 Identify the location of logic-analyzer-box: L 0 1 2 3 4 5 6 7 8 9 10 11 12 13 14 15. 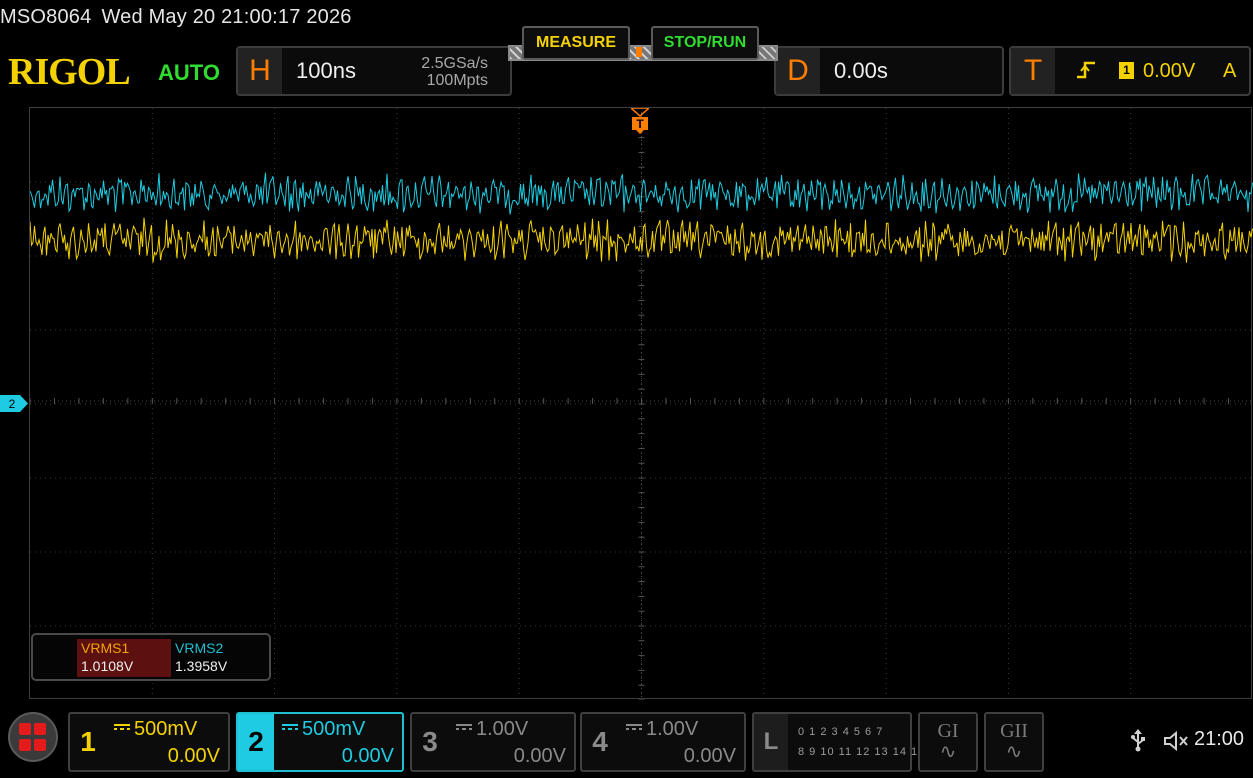
(838, 742).